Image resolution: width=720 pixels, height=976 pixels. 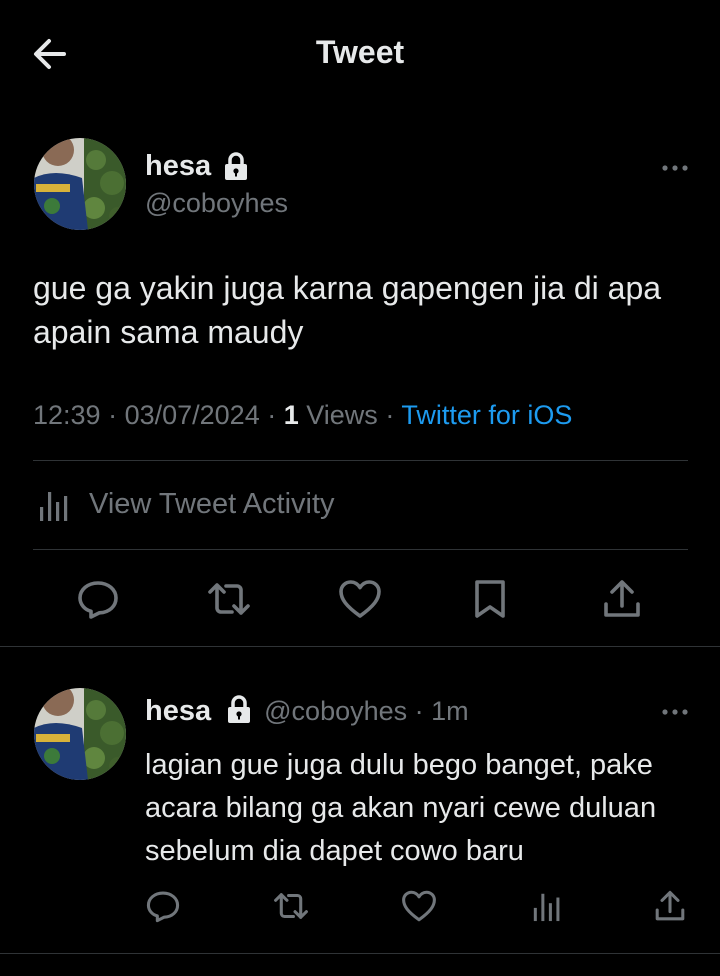 I want to click on reply-analytics-button, so click(x=547, y=906).